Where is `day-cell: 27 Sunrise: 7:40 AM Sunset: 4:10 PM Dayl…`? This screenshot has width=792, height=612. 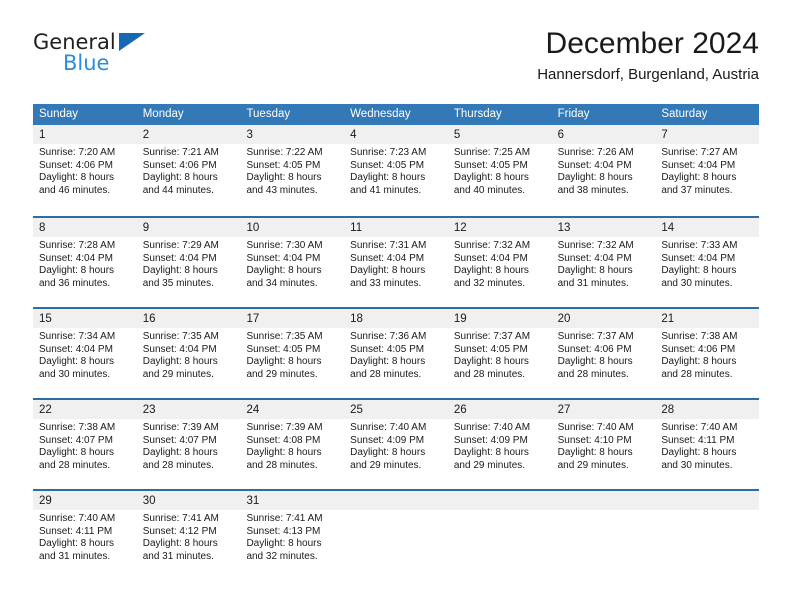 day-cell: 27 Sunrise: 7:40 AM Sunset: 4:10 PM Dayl… is located at coordinates (603, 440).